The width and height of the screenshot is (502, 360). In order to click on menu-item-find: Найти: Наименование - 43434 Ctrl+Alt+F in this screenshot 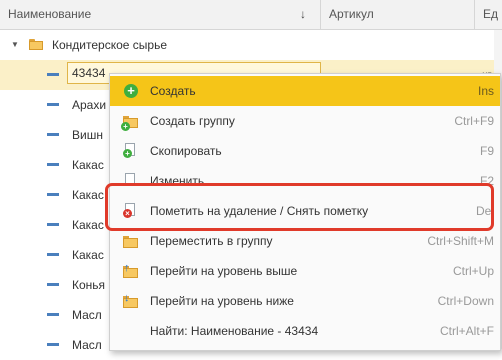, I will do `click(305, 331)`.